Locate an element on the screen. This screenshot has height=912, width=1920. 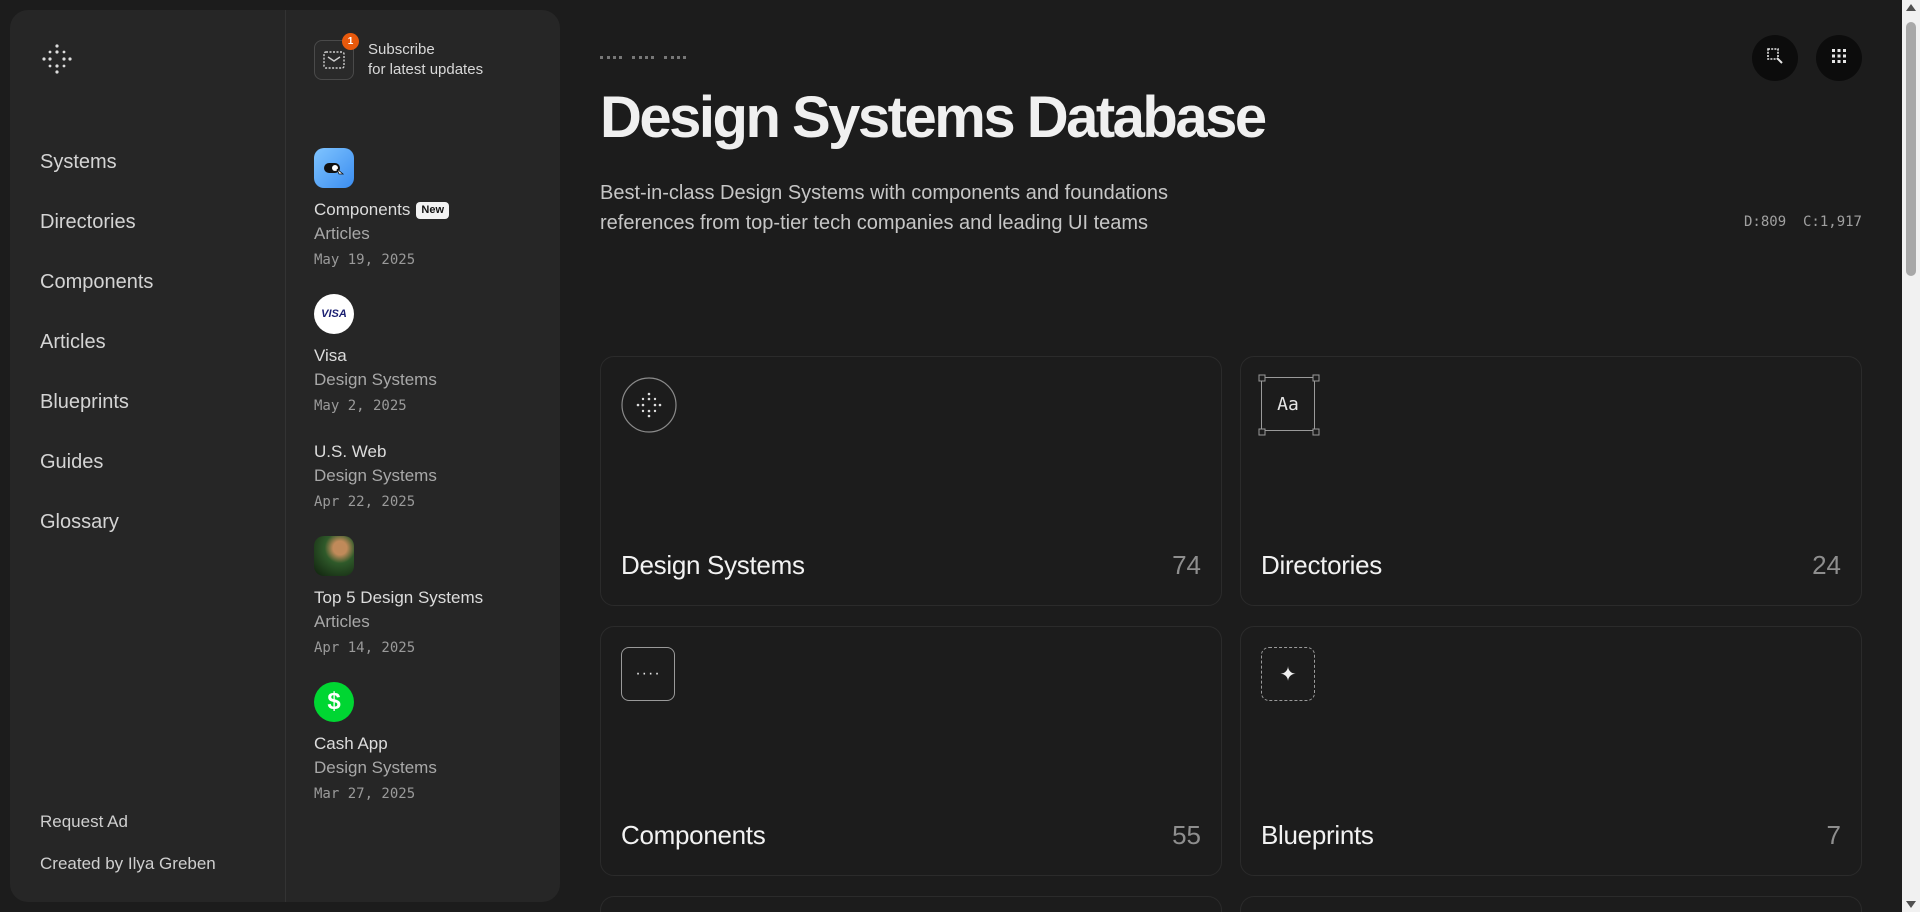
newsletter-icon: 1 is located at coordinates (336, 56).